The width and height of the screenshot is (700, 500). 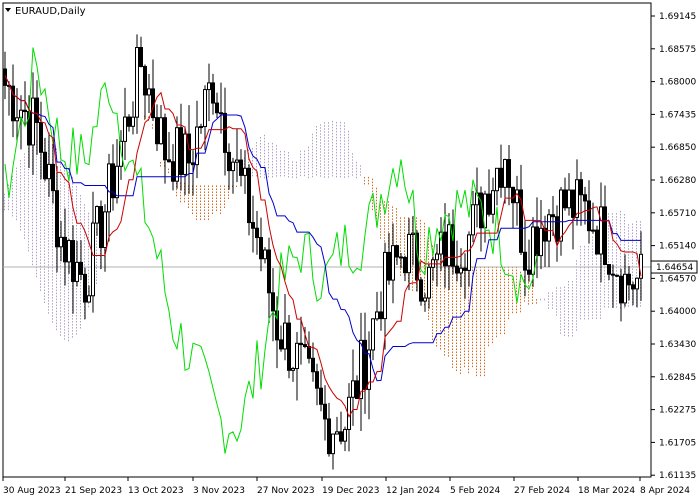 I want to click on y-tick-label: 1.64000, so click(x=677, y=312).